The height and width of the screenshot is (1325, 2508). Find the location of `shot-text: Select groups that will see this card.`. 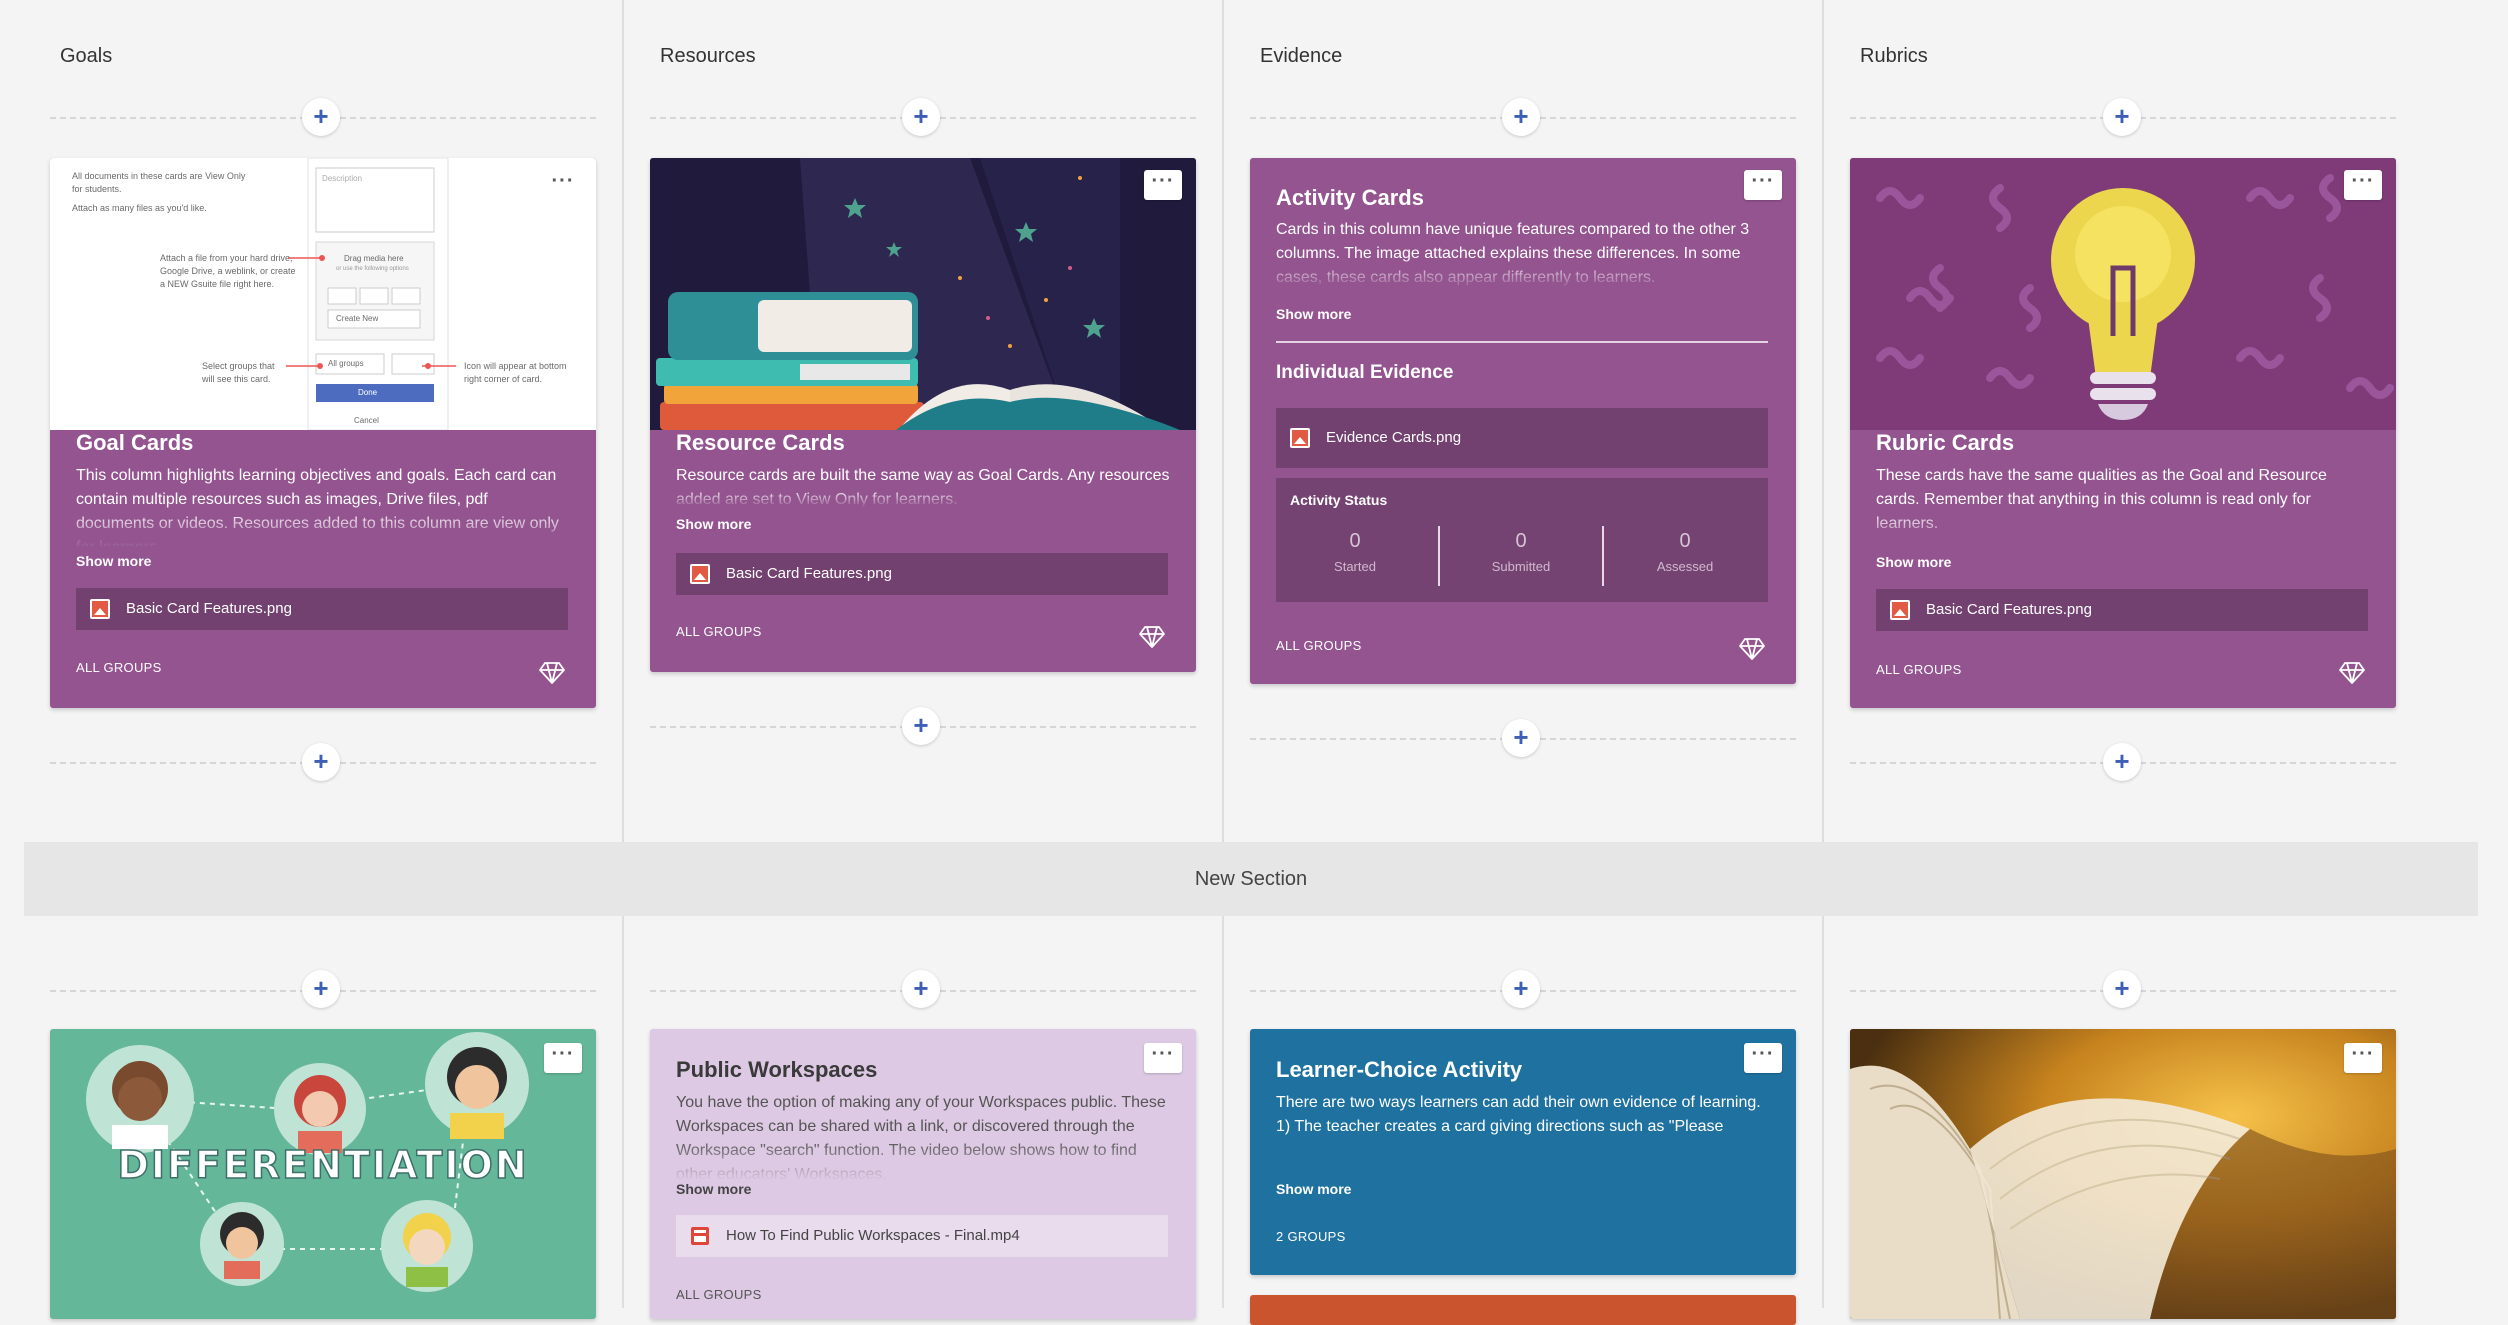

shot-text: Select groups that will see this card. is located at coordinates (238, 373).